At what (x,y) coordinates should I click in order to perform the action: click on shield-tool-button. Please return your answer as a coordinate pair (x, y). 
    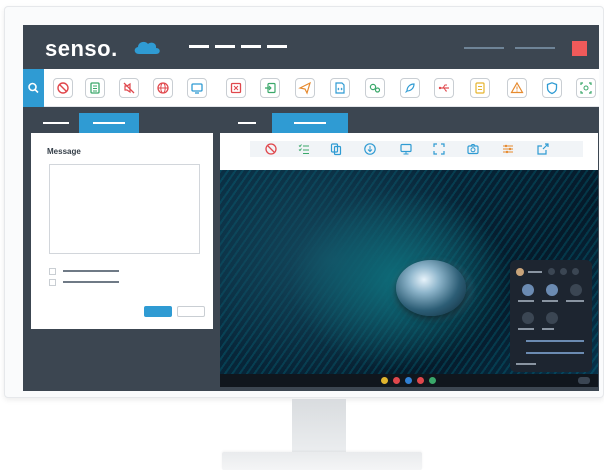
    Looking at the image, I should click on (552, 88).